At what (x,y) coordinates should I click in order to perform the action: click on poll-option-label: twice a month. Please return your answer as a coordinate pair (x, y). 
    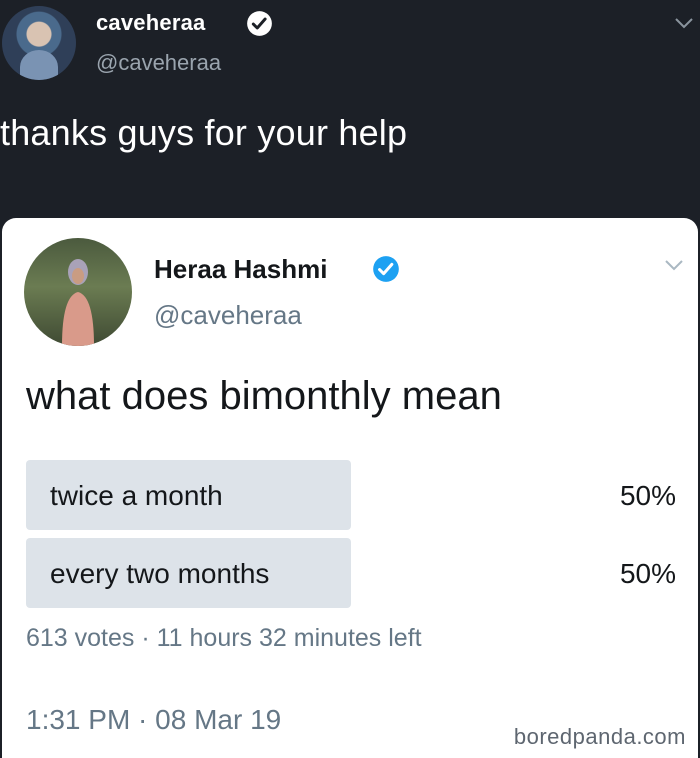
    Looking at the image, I should click on (136, 495).